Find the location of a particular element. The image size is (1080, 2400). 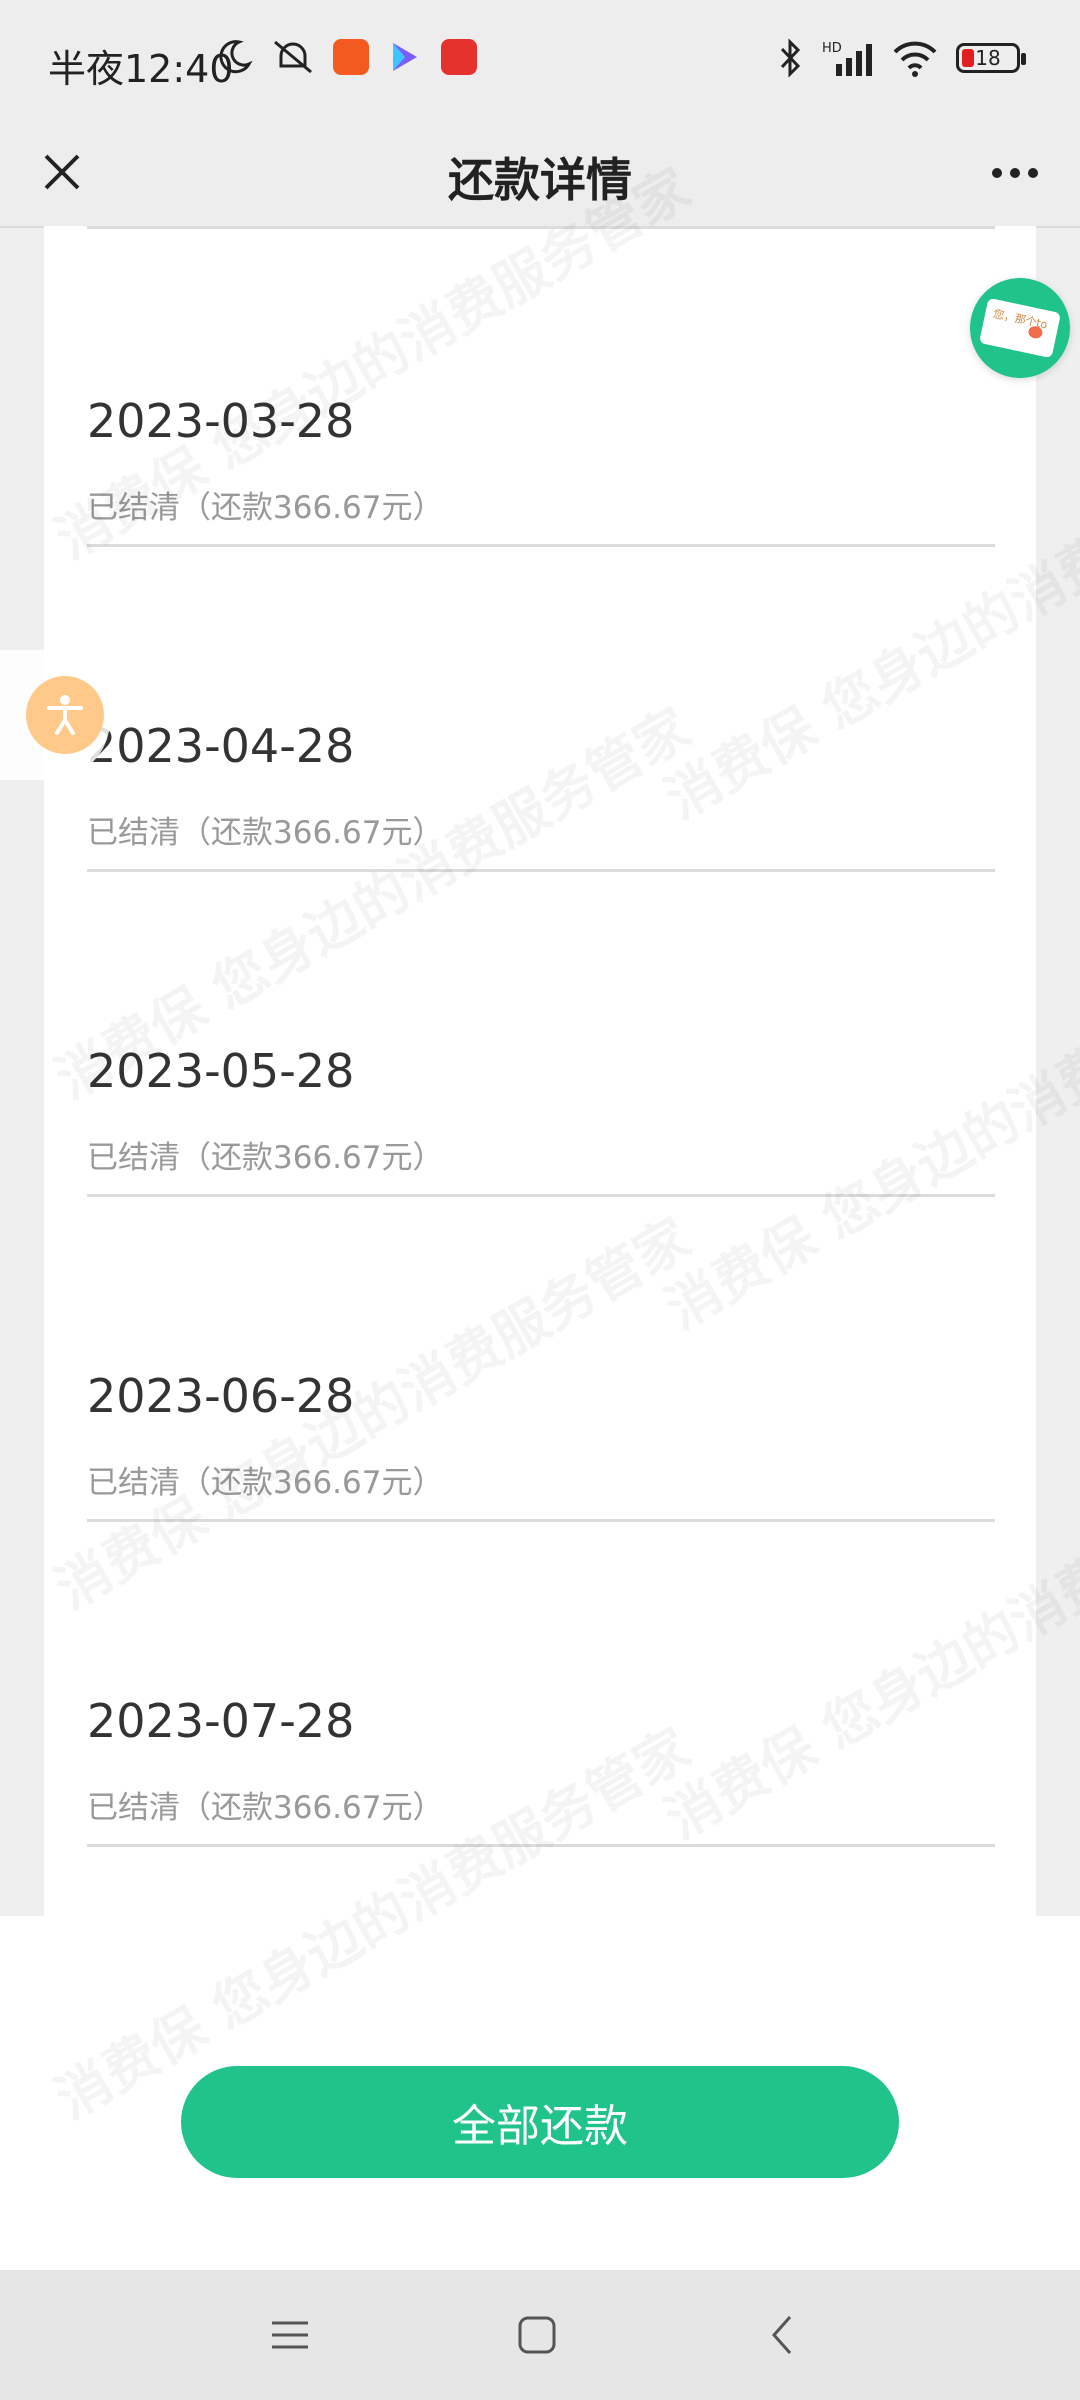

floating-mail-button: 您，那个to is located at coordinates (1020, 328).